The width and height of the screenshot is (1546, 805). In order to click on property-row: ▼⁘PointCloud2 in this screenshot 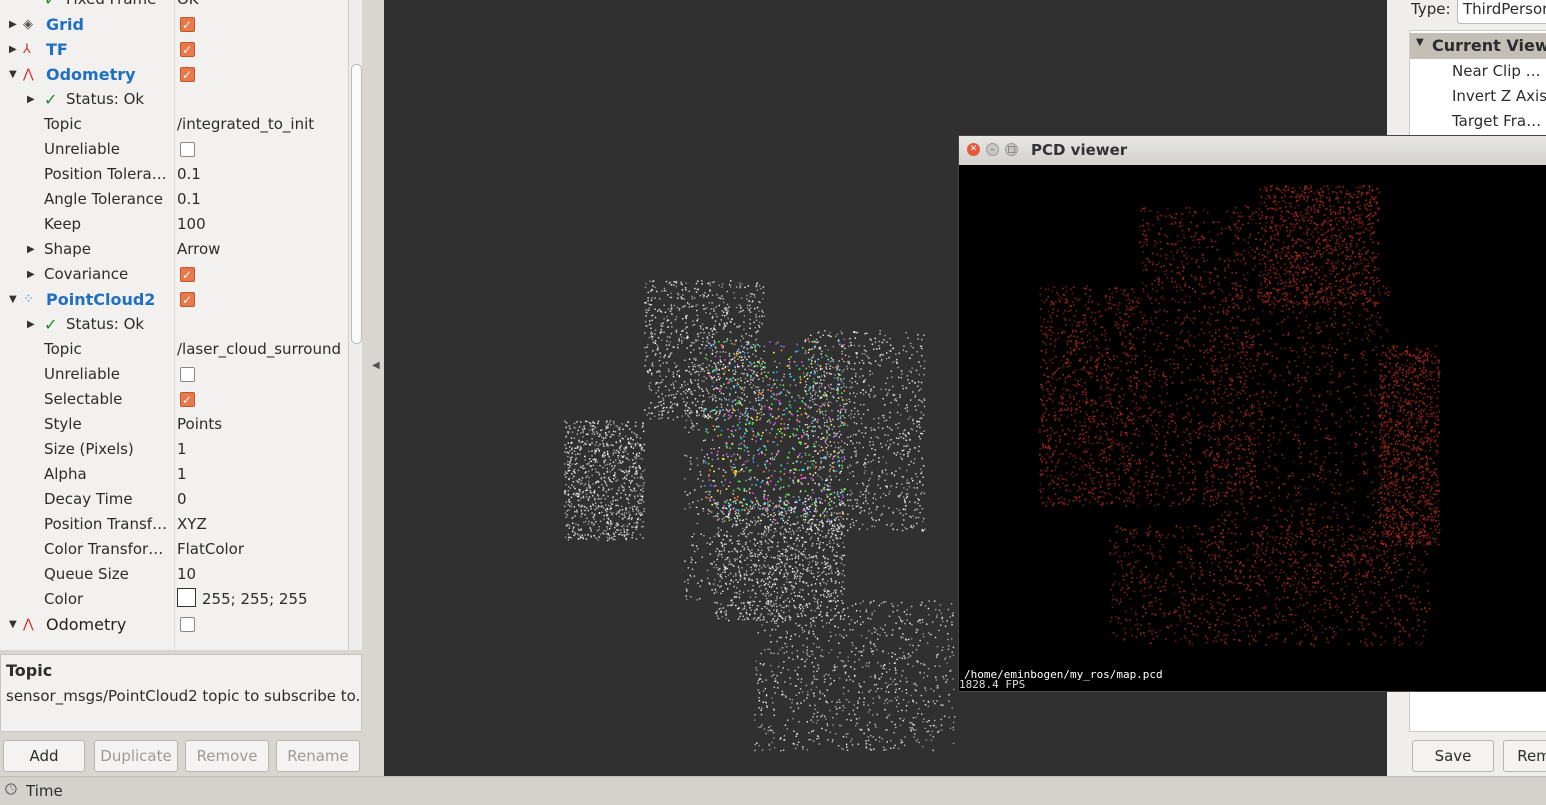, I will do `click(174, 299)`.